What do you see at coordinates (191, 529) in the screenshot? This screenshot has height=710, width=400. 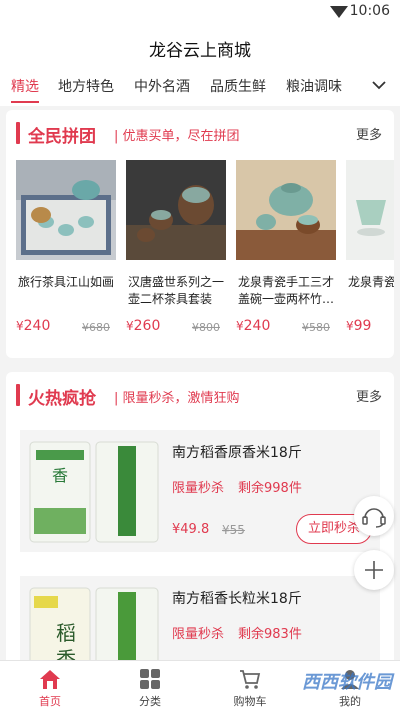 I see `product-price: ¥49.8` at bounding box center [191, 529].